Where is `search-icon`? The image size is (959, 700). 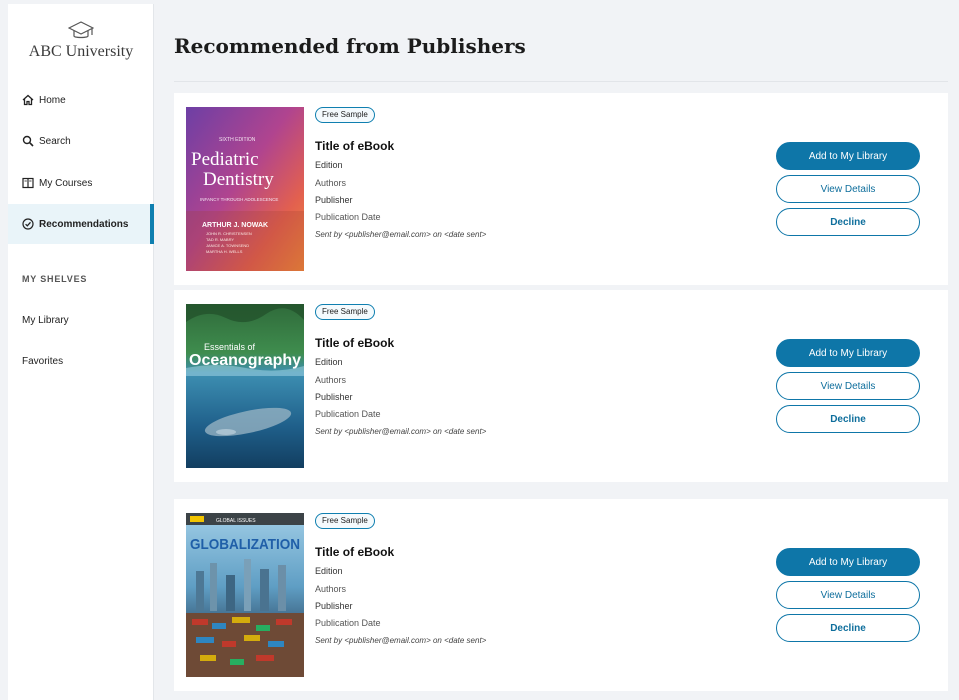
search-icon is located at coordinates (28, 141).